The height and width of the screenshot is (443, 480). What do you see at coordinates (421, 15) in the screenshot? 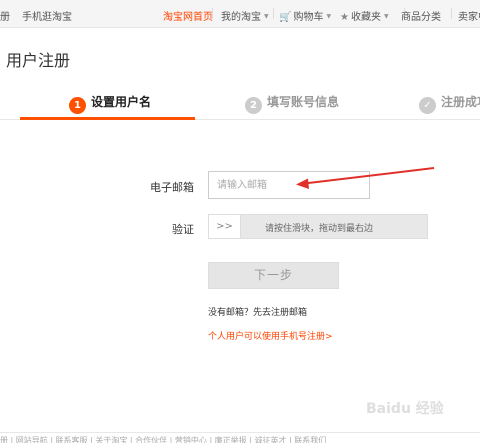
I see `nav-categories-link: 商品分类` at bounding box center [421, 15].